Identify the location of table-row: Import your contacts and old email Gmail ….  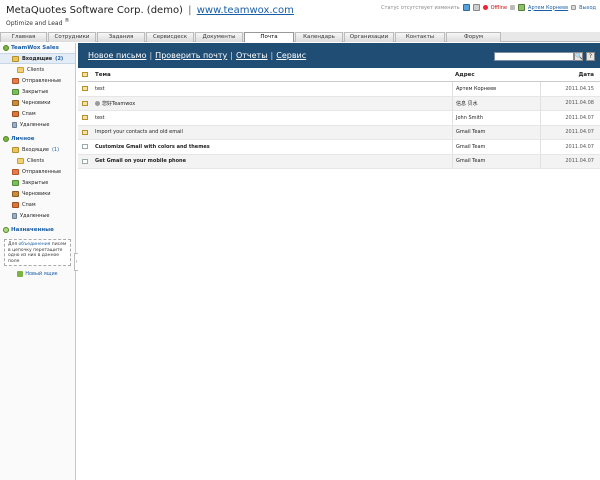
(339, 132).